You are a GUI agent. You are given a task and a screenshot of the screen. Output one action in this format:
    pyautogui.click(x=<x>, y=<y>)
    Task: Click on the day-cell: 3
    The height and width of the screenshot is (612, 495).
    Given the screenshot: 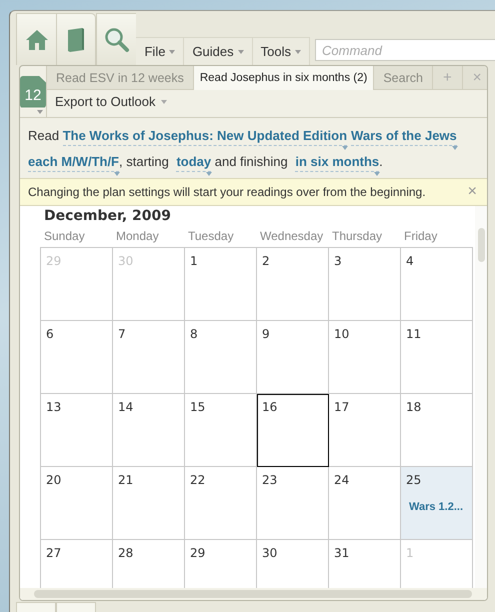 What is the action you would take?
    pyautogui.click(x=365, y=284)
    